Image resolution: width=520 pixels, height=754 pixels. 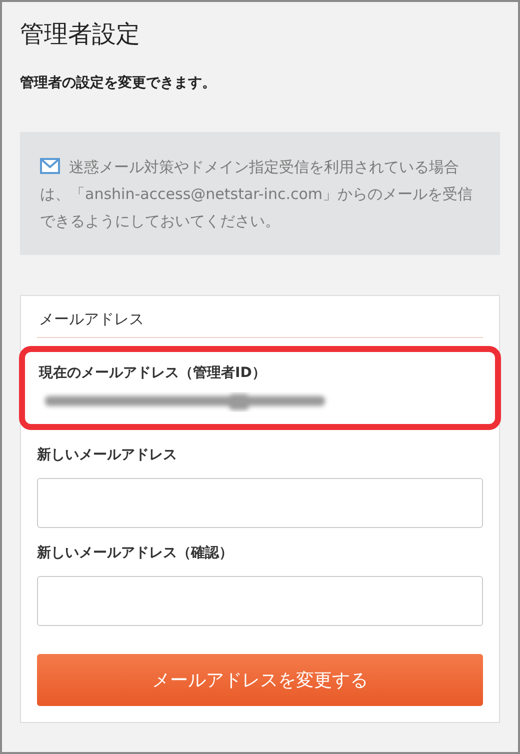 I want to click on submit-button: メールアドレスを変更する, so click(x=260, y=680).